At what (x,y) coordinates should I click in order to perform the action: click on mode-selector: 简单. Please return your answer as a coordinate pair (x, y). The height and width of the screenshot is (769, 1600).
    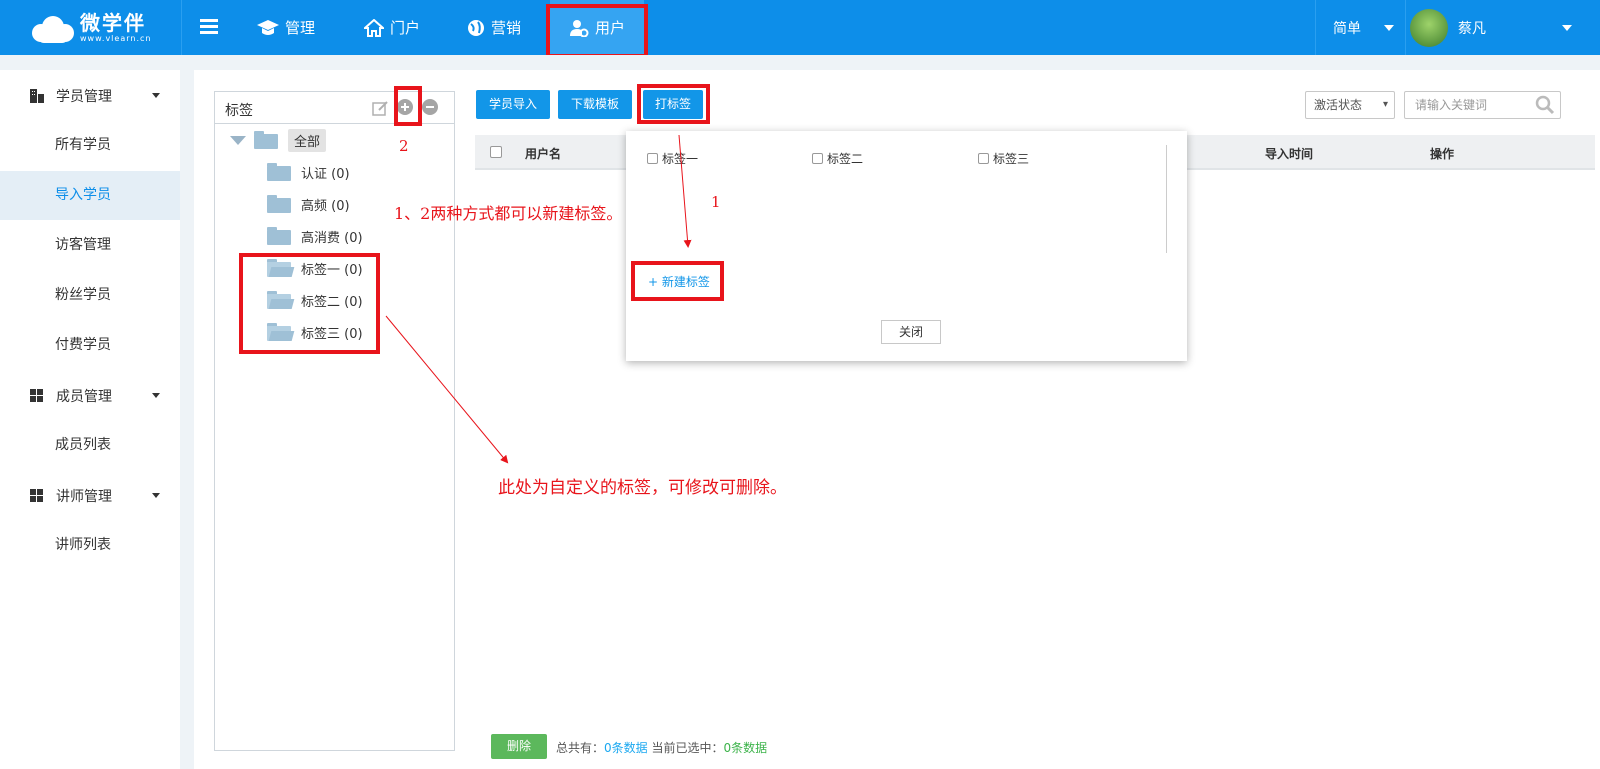
    Looking at the image, I should click on (1347, 28).